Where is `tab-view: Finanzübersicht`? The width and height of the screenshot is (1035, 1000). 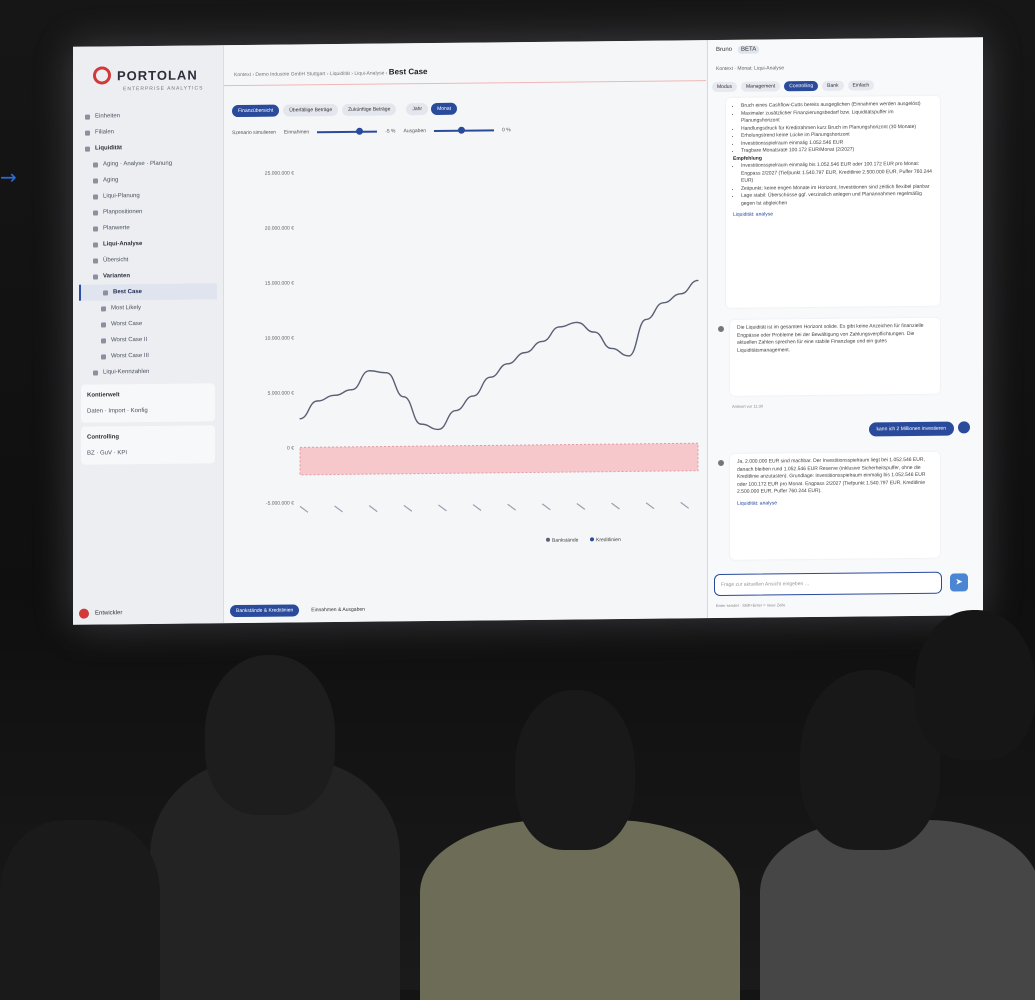 tab-view: Finanzübersicht is located at coordinates (256, 111).